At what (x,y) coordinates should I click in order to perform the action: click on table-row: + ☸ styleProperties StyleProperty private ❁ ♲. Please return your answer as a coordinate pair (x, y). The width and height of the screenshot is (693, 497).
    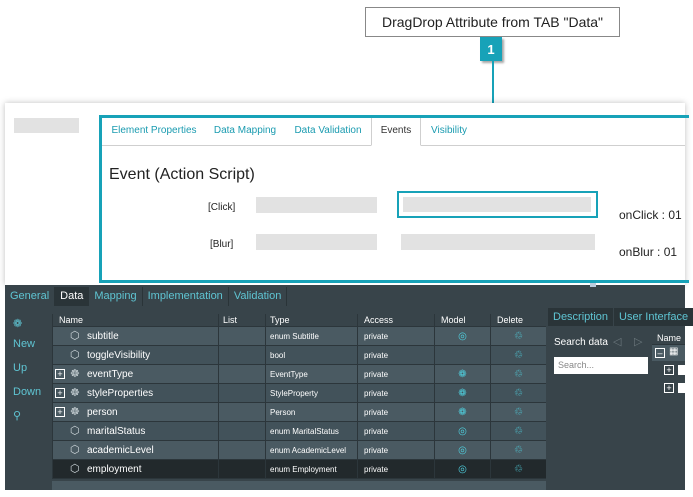
    Looking at the image, I should click on (299, 393).